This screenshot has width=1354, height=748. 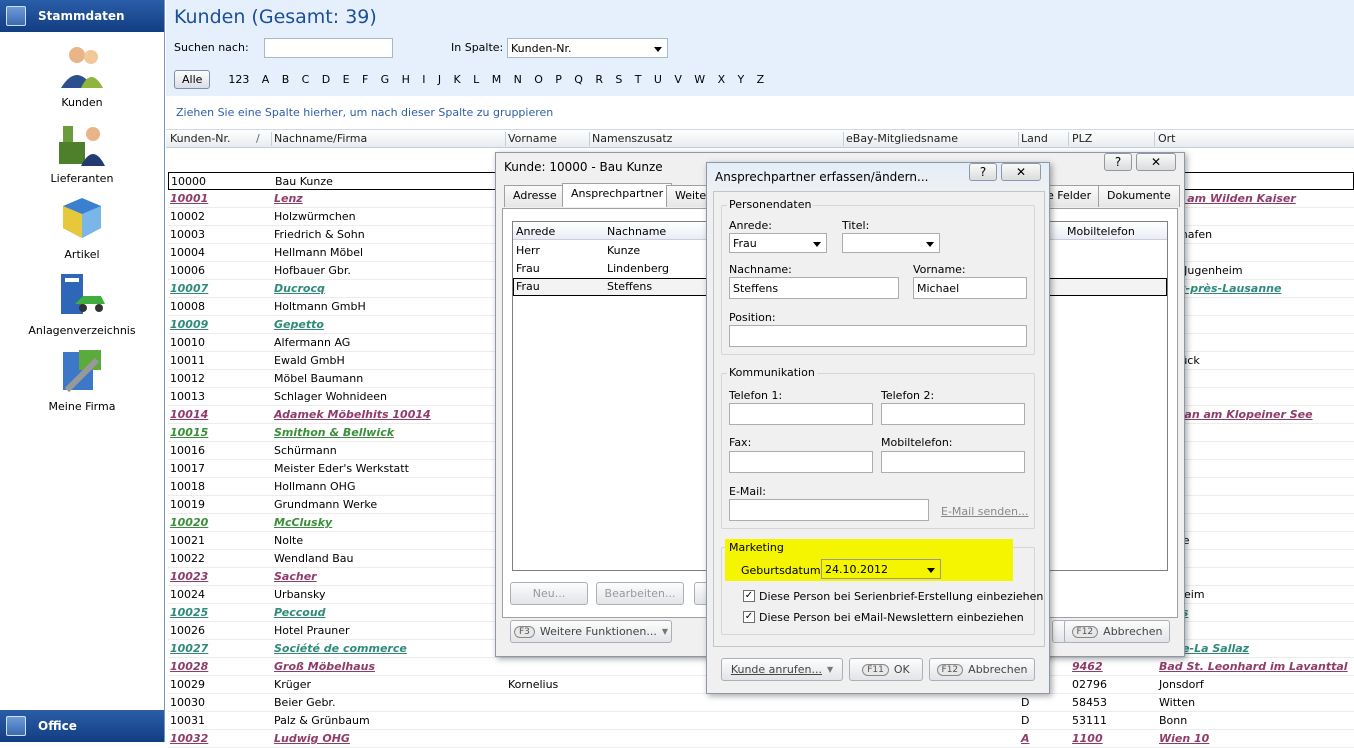 I want to click on filter-letter: V, so click(x=678, y=79).